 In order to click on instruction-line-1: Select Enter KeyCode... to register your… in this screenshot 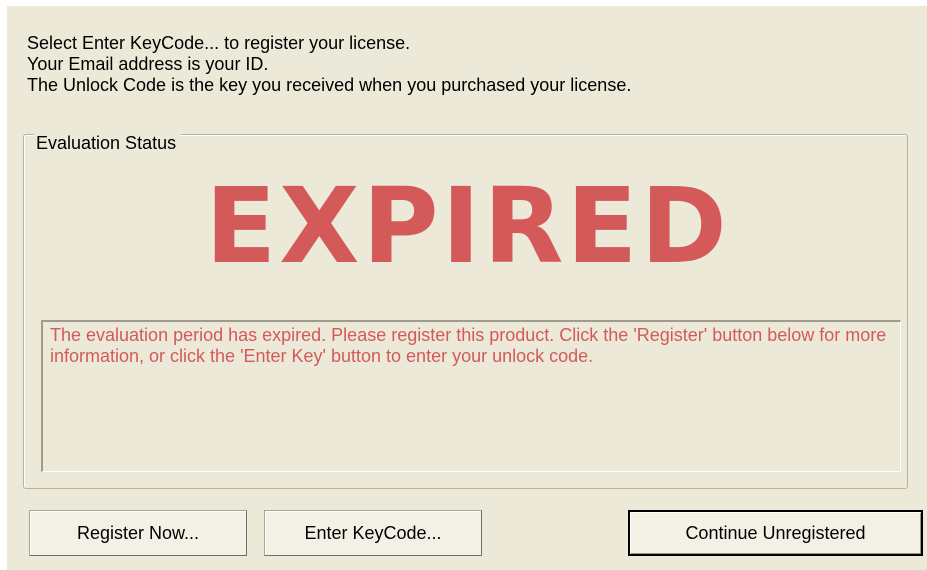, I will do `click(219, 43)`.